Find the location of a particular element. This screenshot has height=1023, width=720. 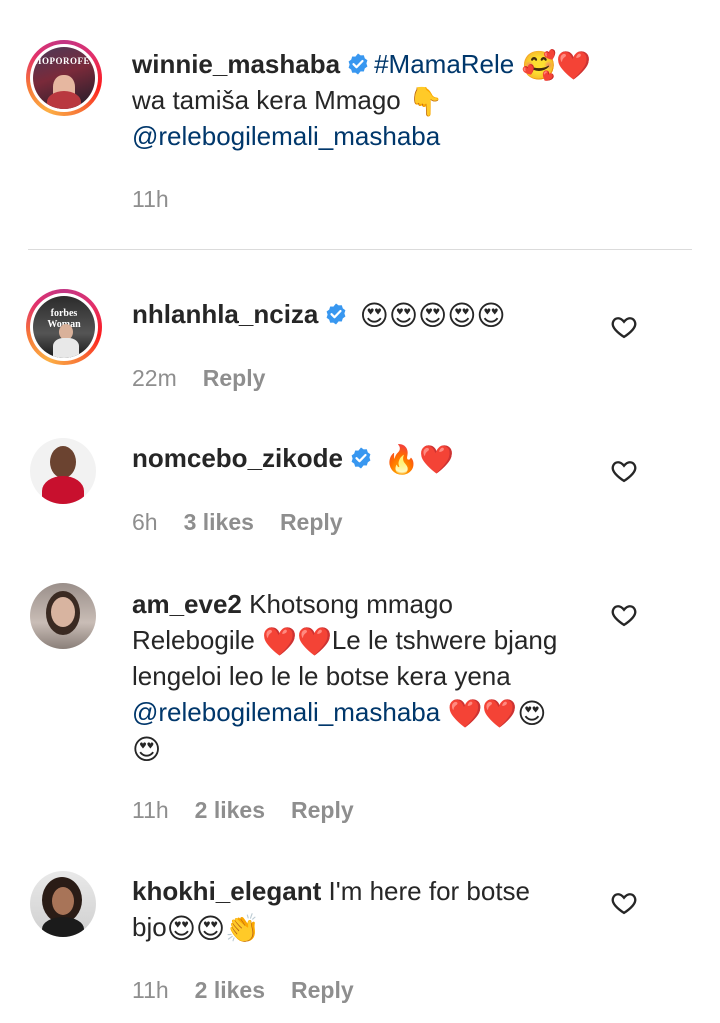

username-am-eve2: am_eve2 is located at coordinates (187, 604).